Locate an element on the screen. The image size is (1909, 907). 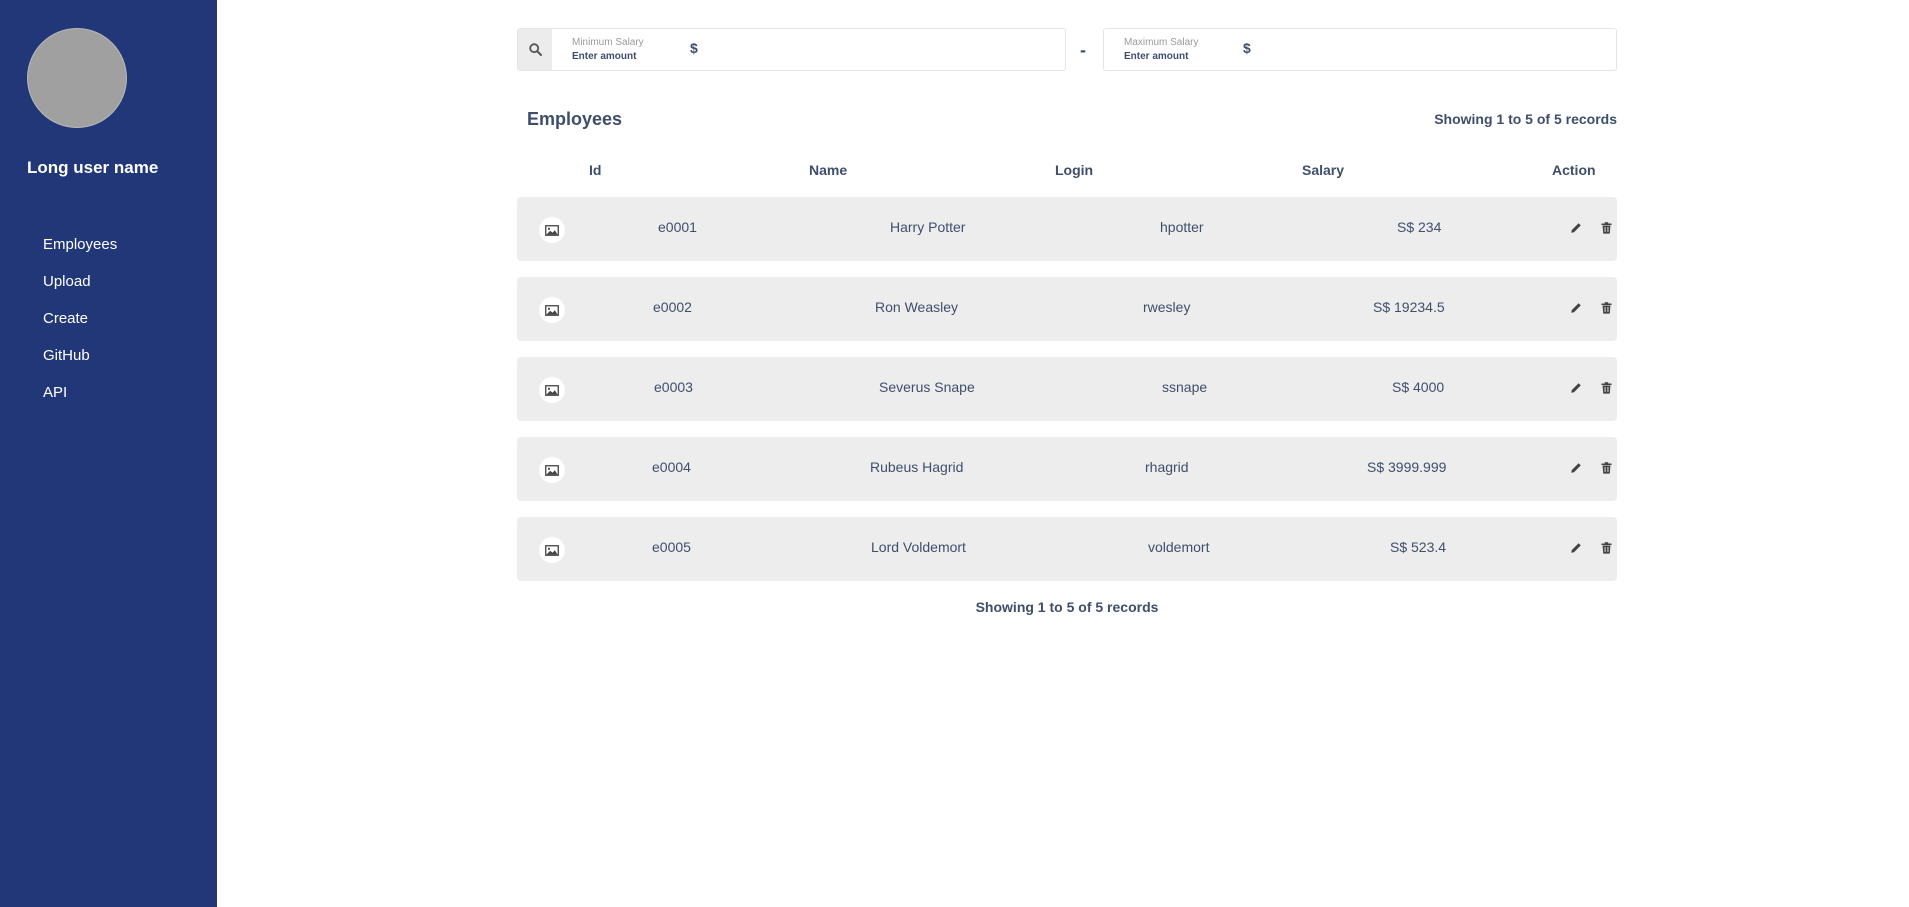
employee-login: hpotter is located at coordinates (1182, 227).